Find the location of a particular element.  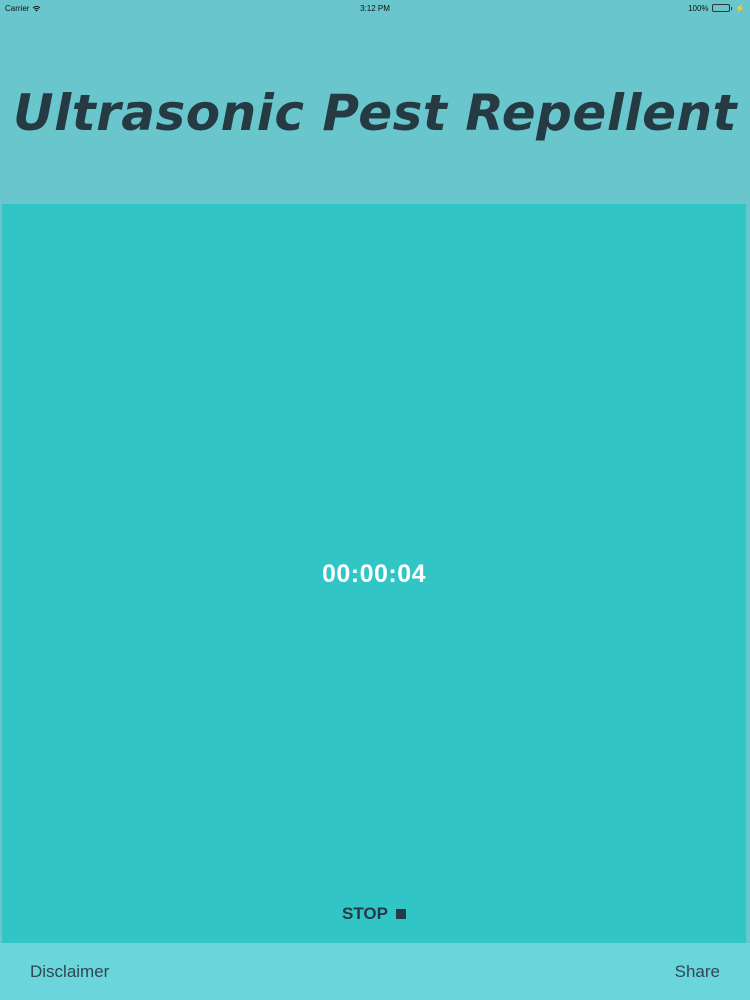

battery-icon is located at coordinates (720, 8).